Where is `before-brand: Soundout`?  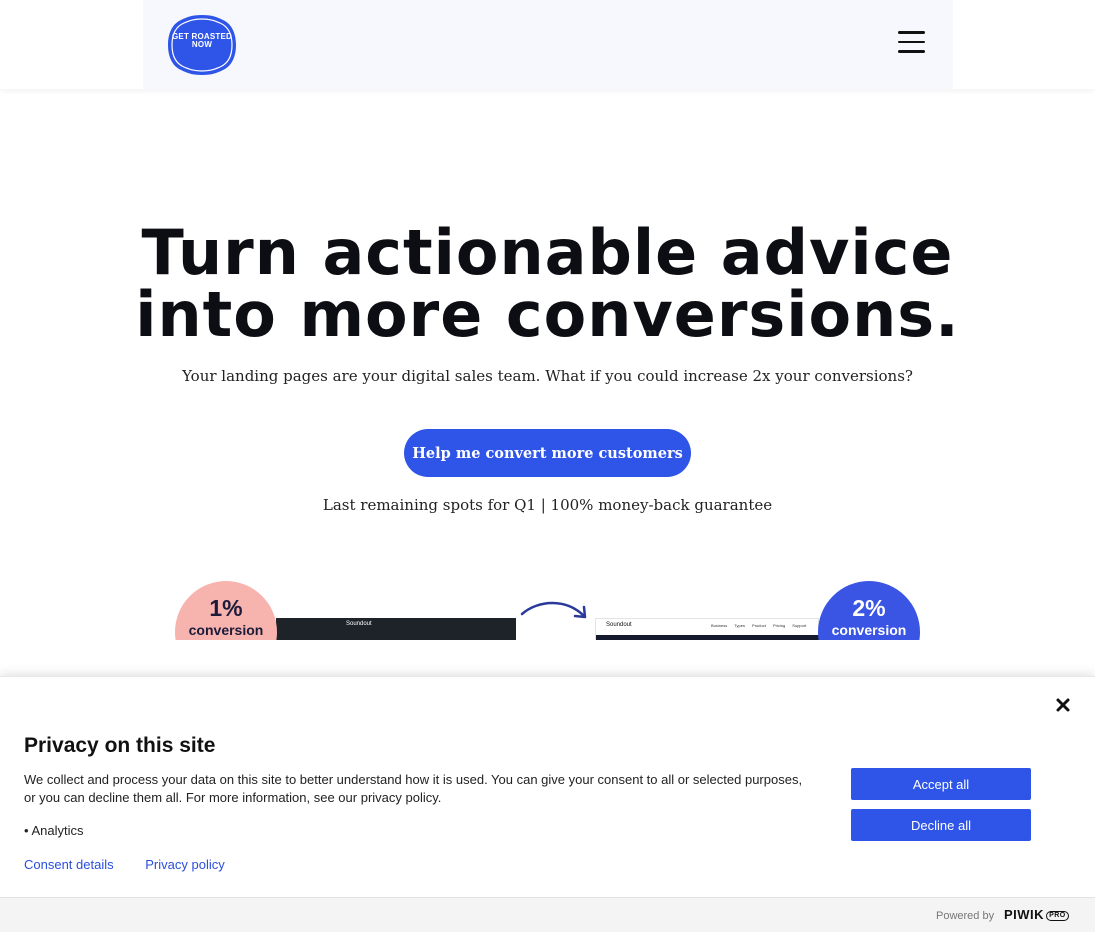
before-brand: Soundout is located at coordinates (359, 624).